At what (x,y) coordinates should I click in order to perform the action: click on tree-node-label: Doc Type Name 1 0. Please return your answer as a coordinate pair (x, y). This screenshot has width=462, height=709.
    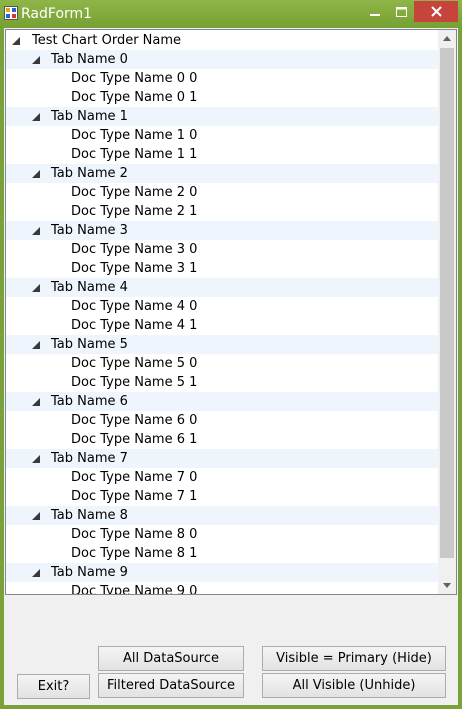
    Looking at the image, I should click on (134, 135).